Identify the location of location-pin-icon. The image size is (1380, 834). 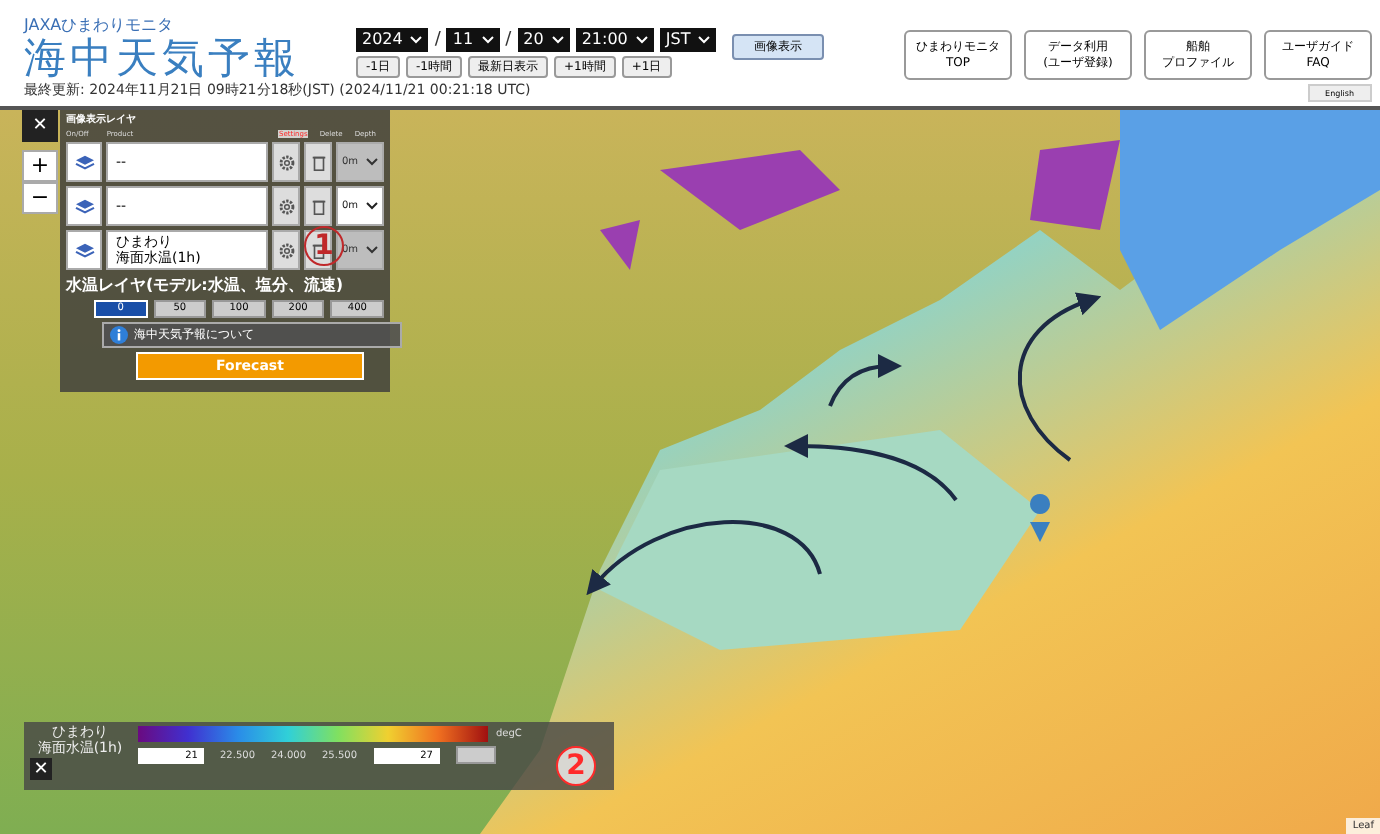
(1040, 518).